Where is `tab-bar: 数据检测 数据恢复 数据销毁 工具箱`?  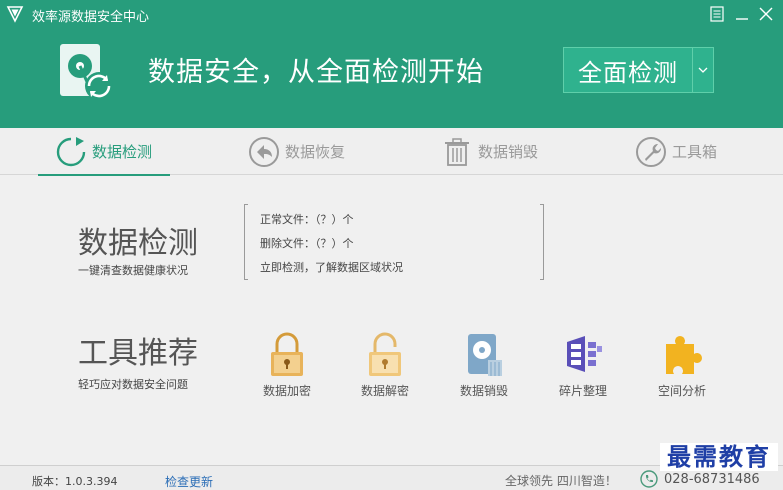 tab-bar: 数据检测 数据恢复 数据销毁 工具箱 is located at coordinates (391, 152).